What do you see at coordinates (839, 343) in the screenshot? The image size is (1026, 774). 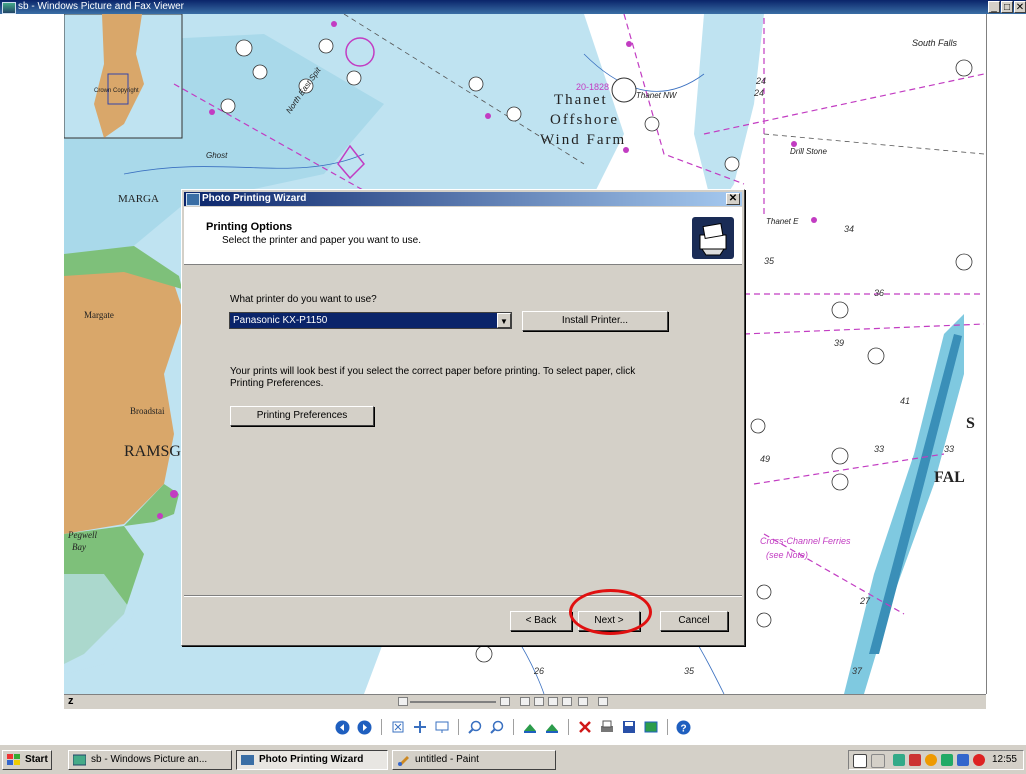 I see `svg-text: 39` at bounding box center [839, 343].